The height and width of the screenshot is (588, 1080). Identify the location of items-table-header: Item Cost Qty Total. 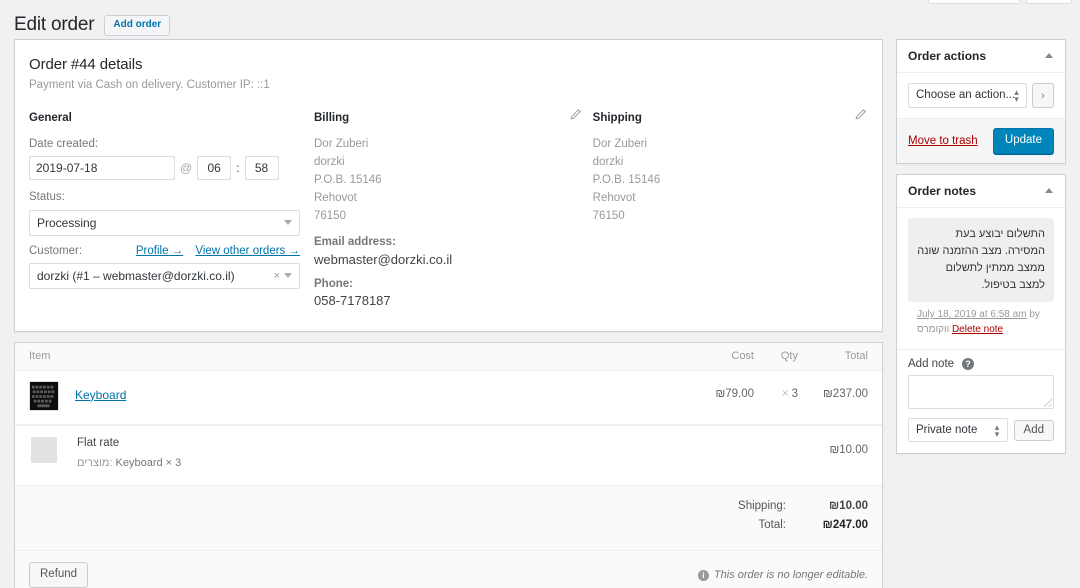
(448, 356).